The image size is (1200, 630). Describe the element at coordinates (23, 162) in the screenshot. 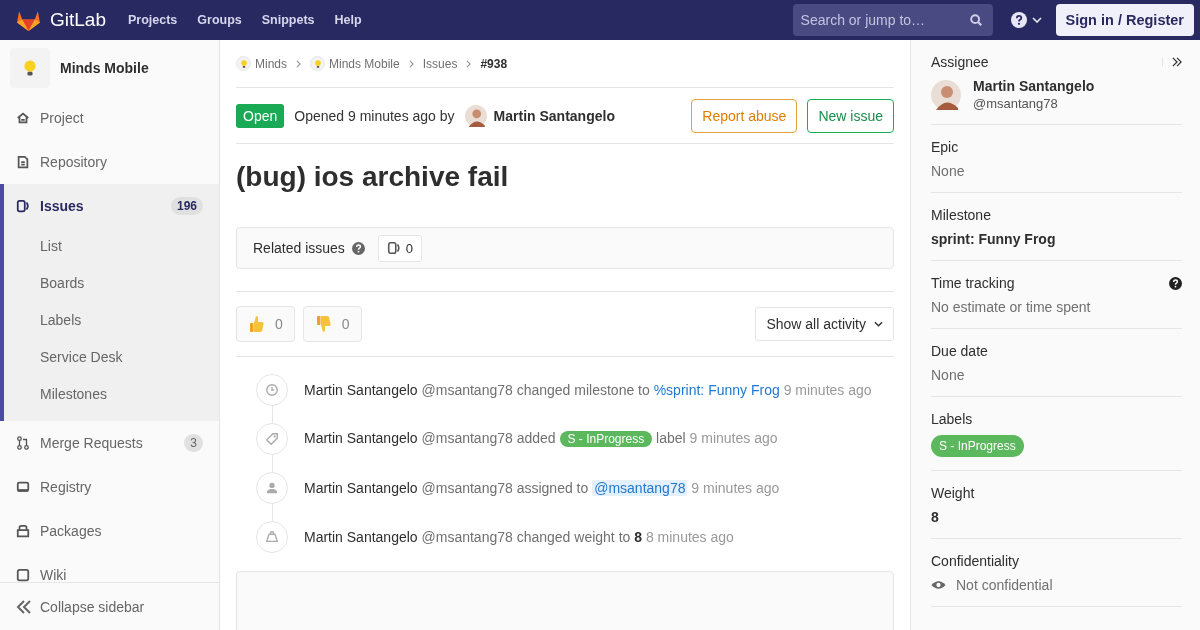

I see `document-icon` at that location.